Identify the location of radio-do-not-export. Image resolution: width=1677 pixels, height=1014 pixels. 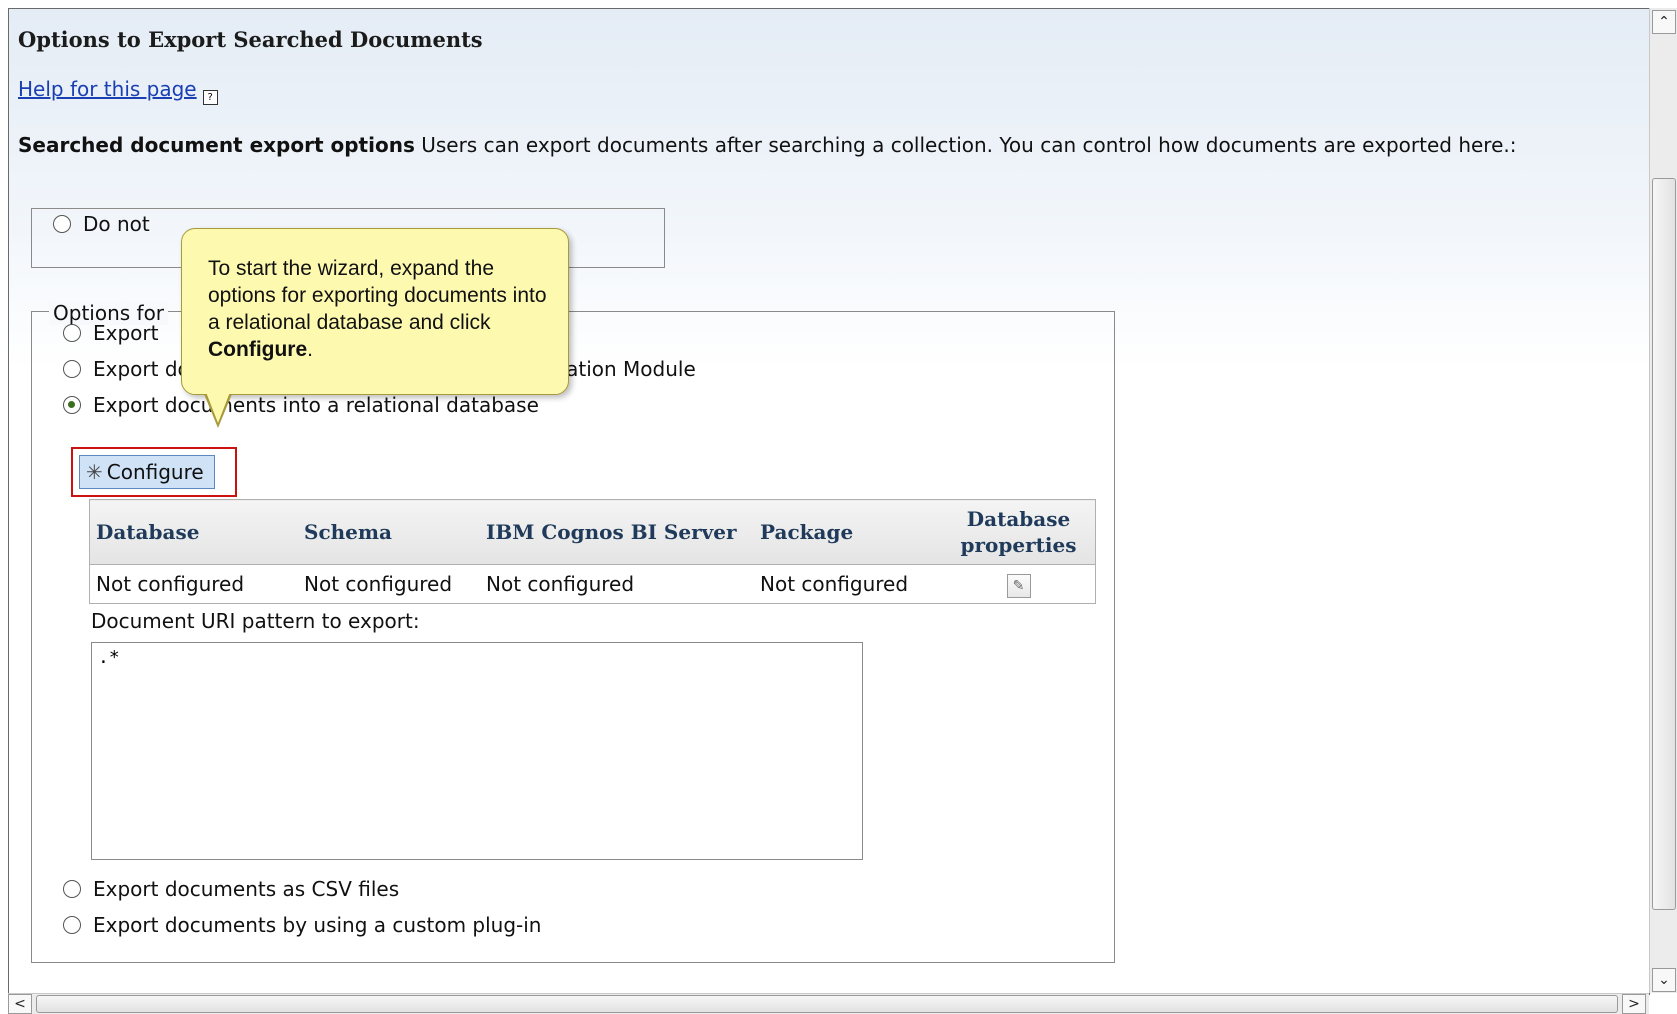
(62, 224).